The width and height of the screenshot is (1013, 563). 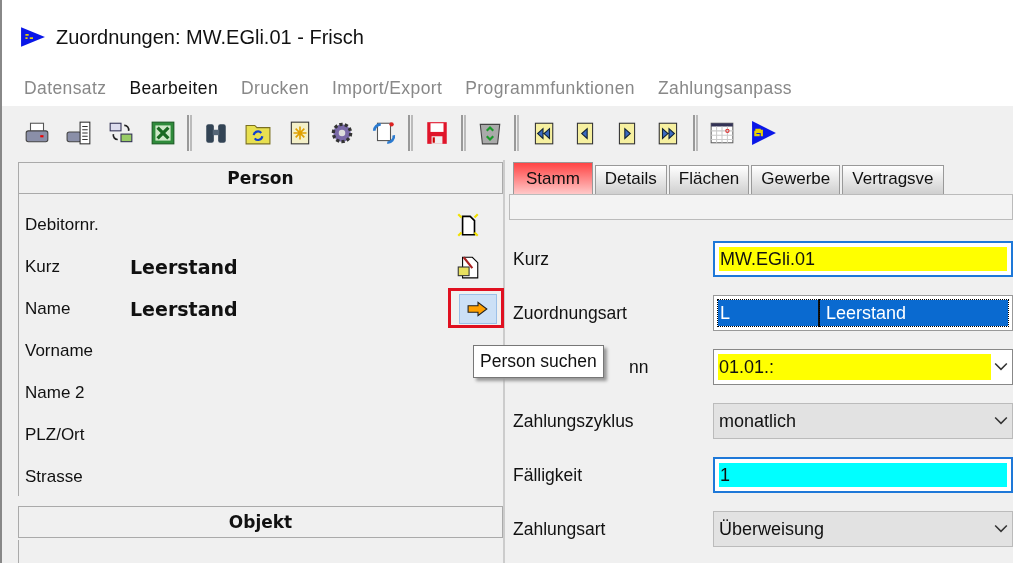 I want to click on field-label: PLZ/Ort, so click(x=55, y=435).